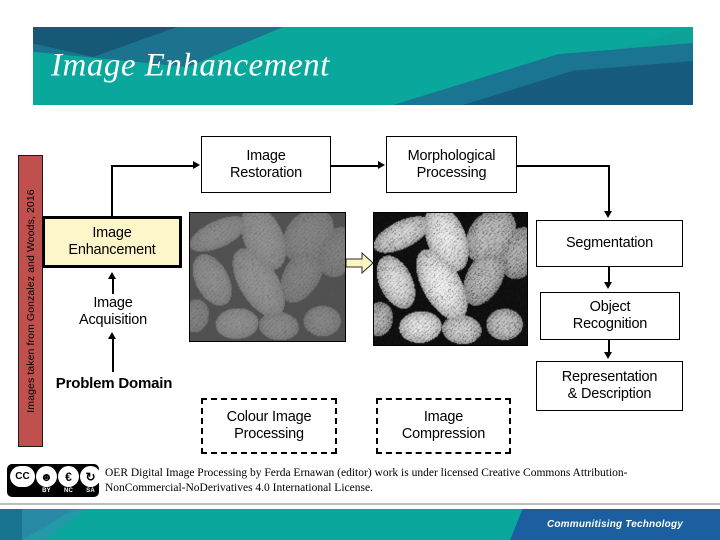 The width and height of the screenshot is (720, 540). I want to click on node-image-compression: Image Compression, so click(443, 426).